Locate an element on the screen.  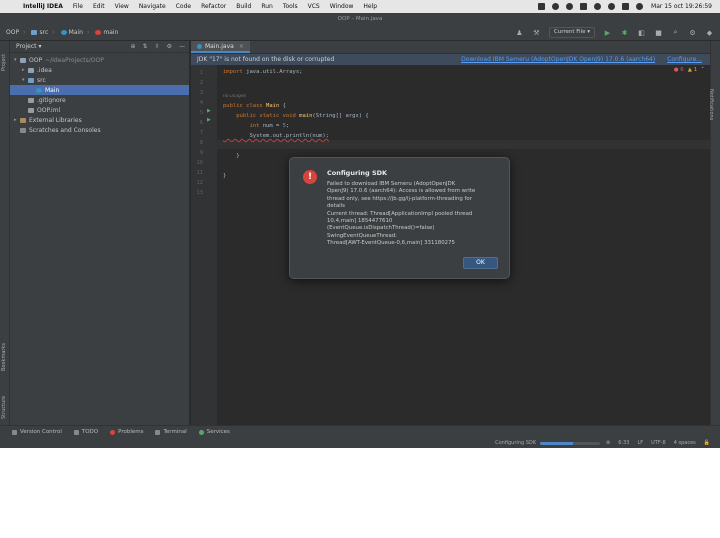
user-icon is located at coordinates (570, 6).